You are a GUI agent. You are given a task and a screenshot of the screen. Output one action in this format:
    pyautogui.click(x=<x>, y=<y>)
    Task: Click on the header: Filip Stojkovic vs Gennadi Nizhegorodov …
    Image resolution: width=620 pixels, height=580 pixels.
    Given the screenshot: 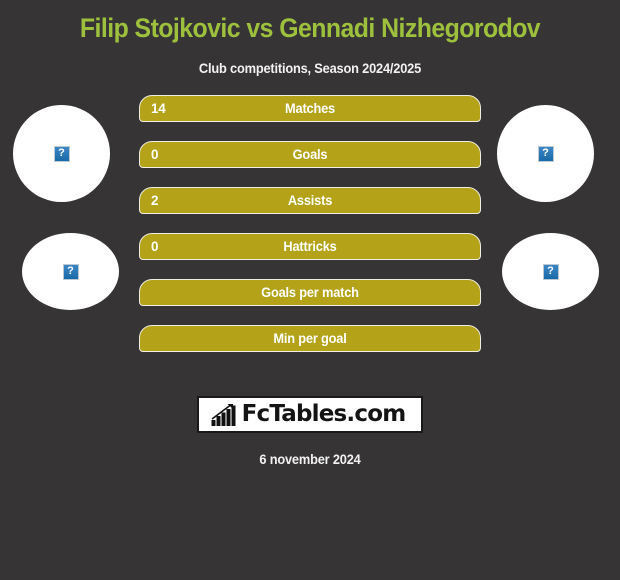 What is the action you would take?
    pyautogui.click(x=310, y=38)
    